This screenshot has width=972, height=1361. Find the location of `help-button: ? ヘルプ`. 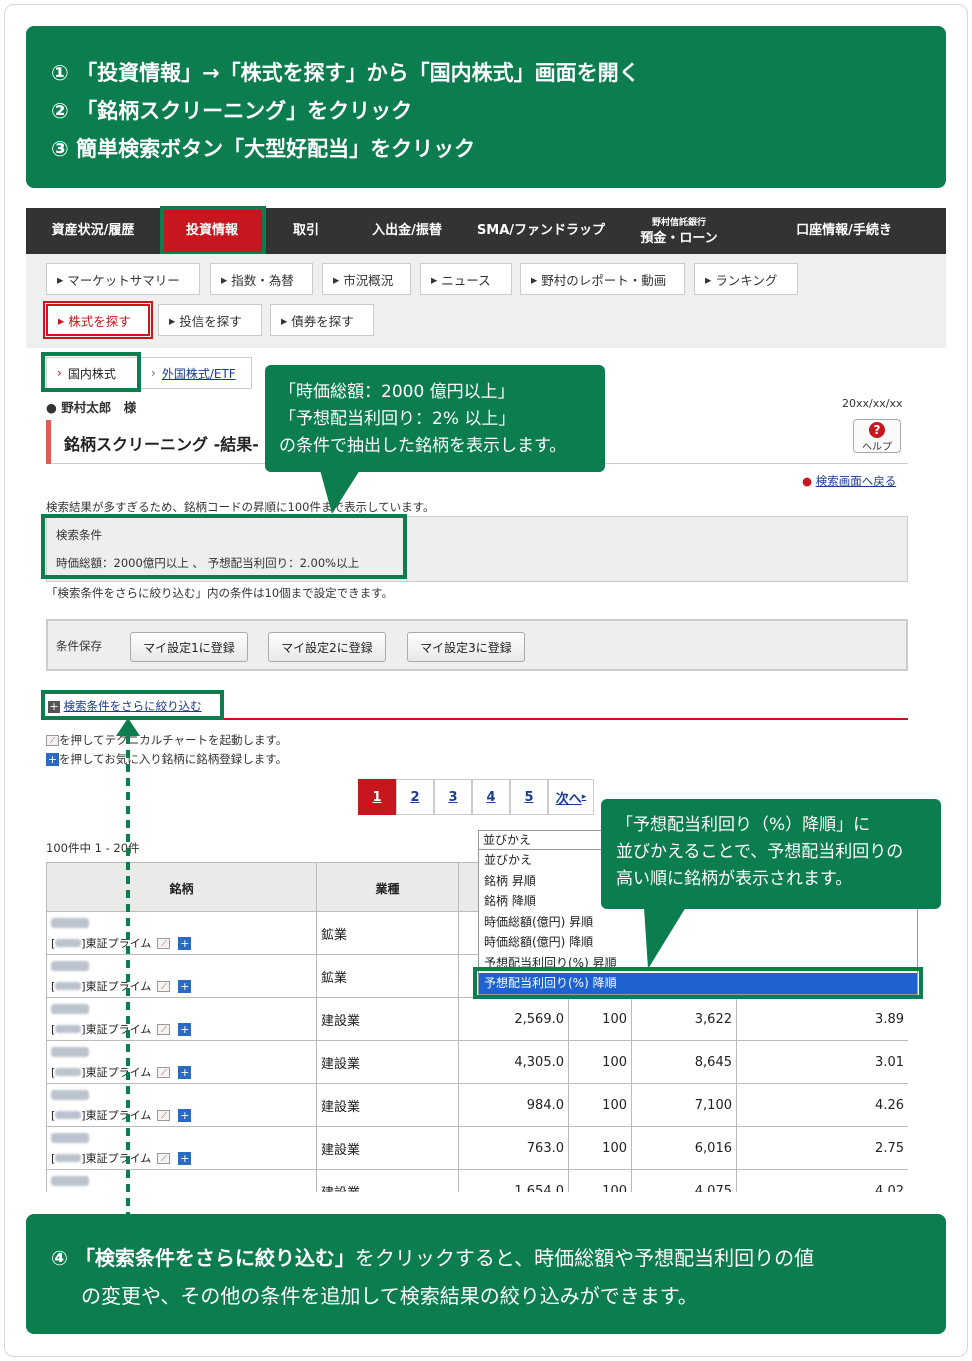

help-button: ? ヘルプ is located at coordinates (877, 436).